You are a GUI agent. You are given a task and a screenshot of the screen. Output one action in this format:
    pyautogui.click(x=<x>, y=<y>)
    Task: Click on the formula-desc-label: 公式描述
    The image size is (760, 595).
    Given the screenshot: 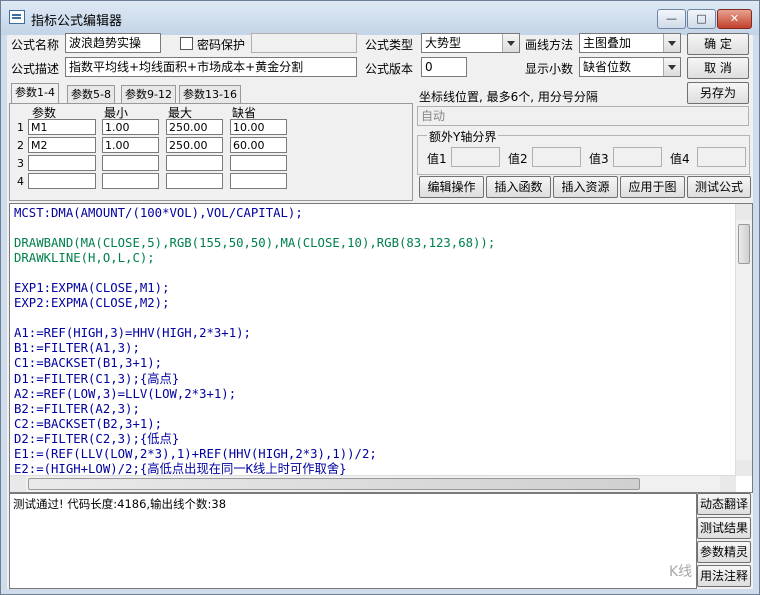 What is the action you would take?
    pyautogui.click(x=35, y=69)
    